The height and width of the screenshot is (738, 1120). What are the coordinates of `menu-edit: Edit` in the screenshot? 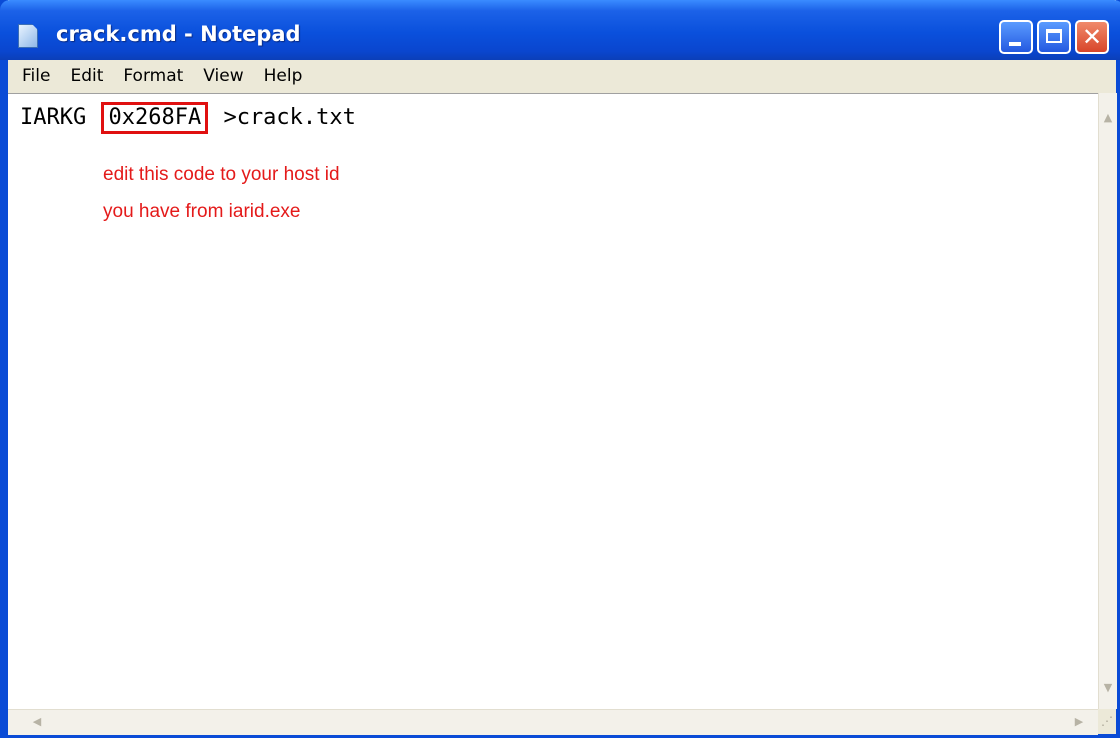 It's located at (86, 76).